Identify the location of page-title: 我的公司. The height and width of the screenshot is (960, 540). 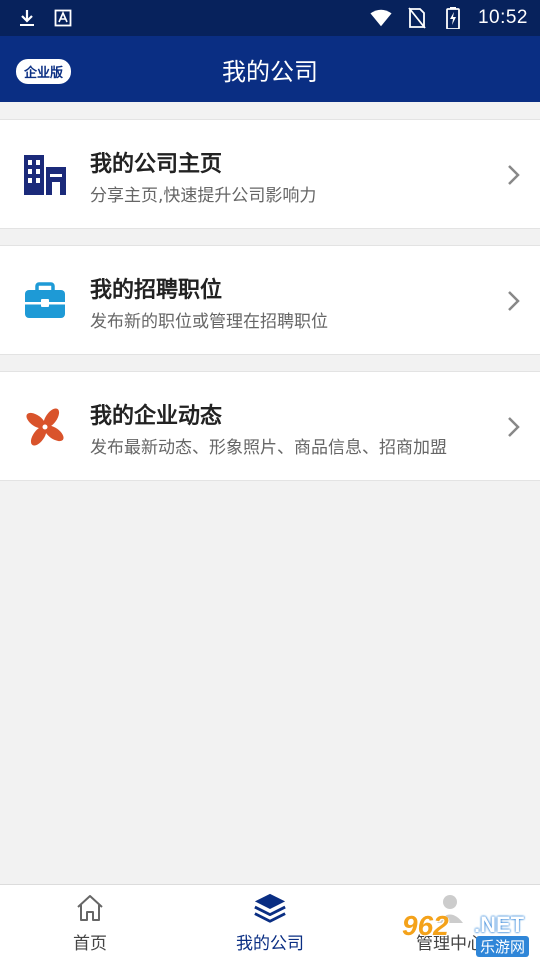
(270, 71).